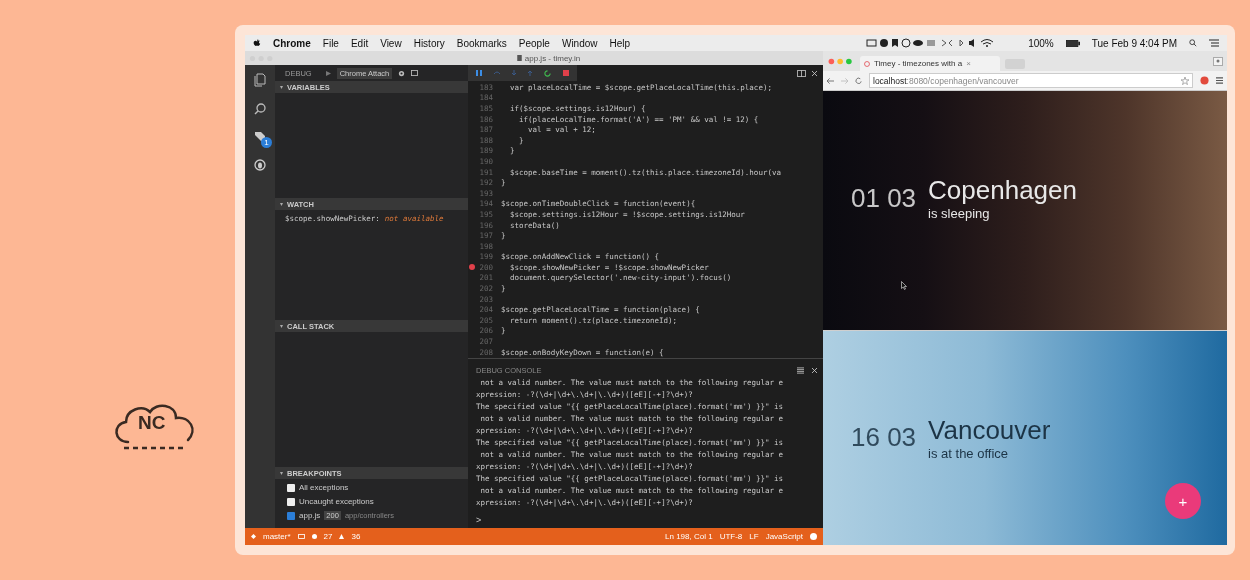 This screenshot has height=580, width=1250. I want to click on menu-item: People, so click(534, 43).